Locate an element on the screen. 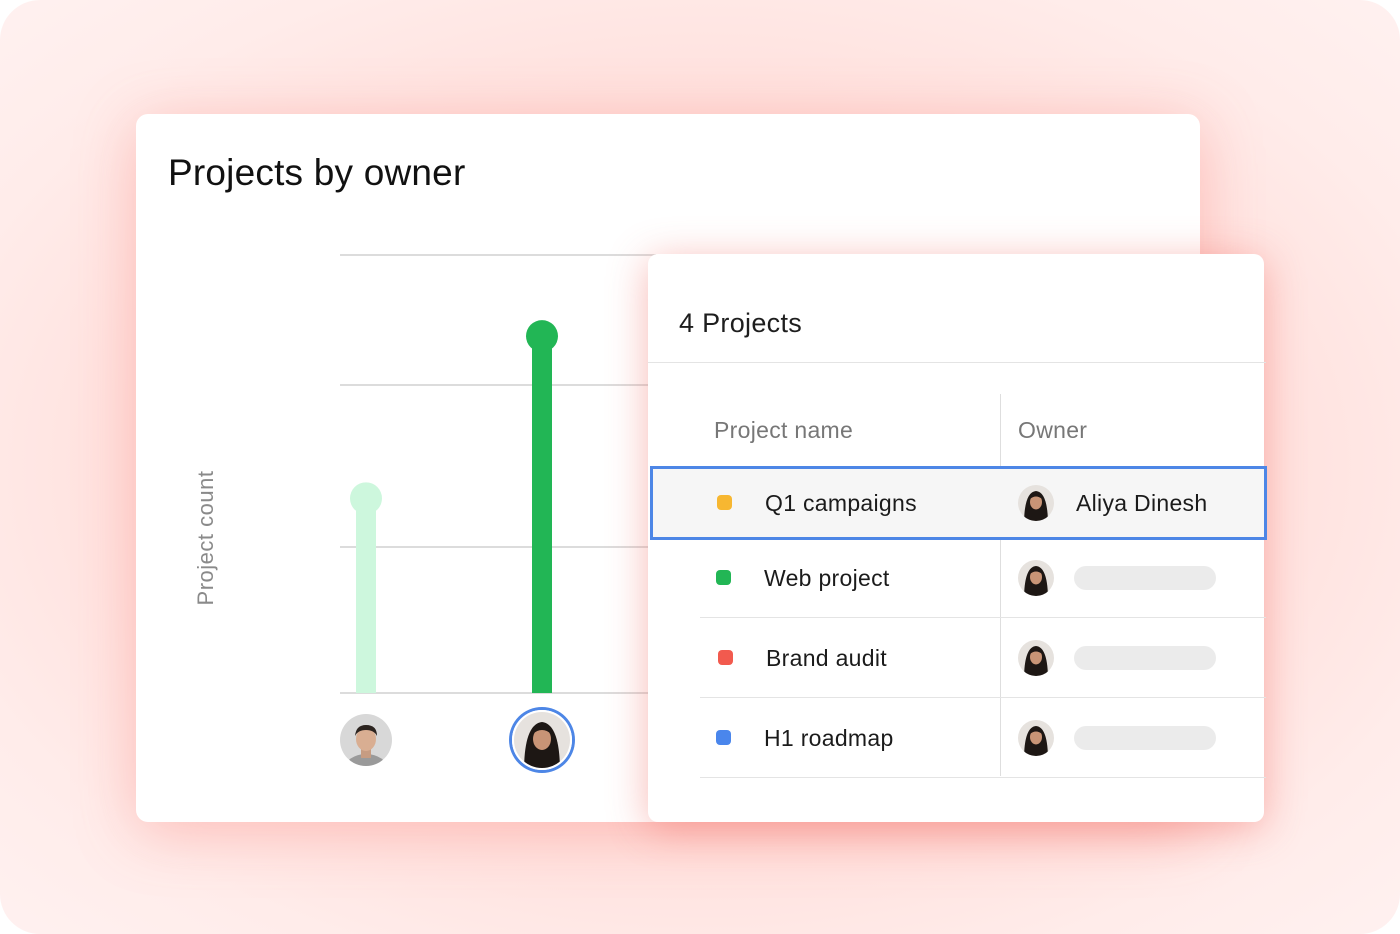 This screenshot has height=934, width=1400. table-row: Q1 campaigns Aliya Dinesh is located at coordinates (958, 503).